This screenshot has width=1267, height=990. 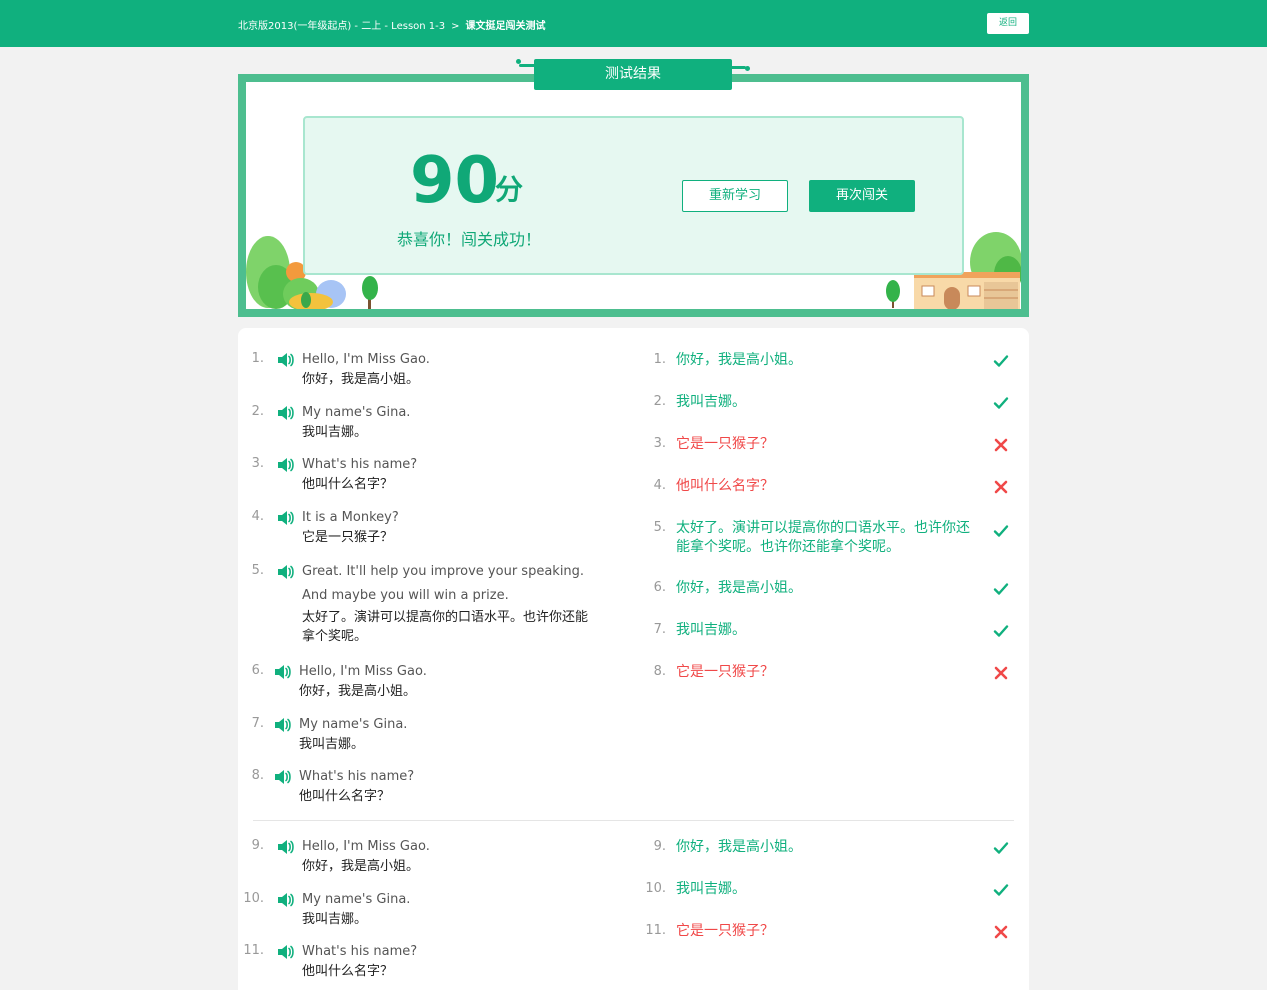 I want to click on sentence-number: 8., so click(x=257, y=775).